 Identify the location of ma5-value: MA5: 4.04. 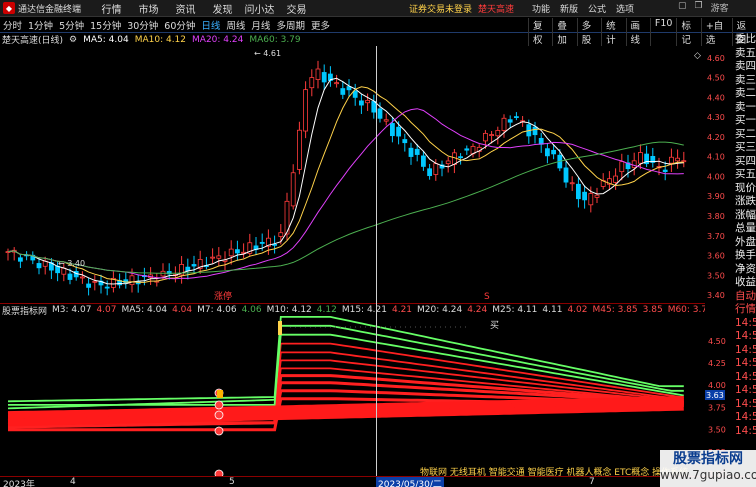
(106, 39).